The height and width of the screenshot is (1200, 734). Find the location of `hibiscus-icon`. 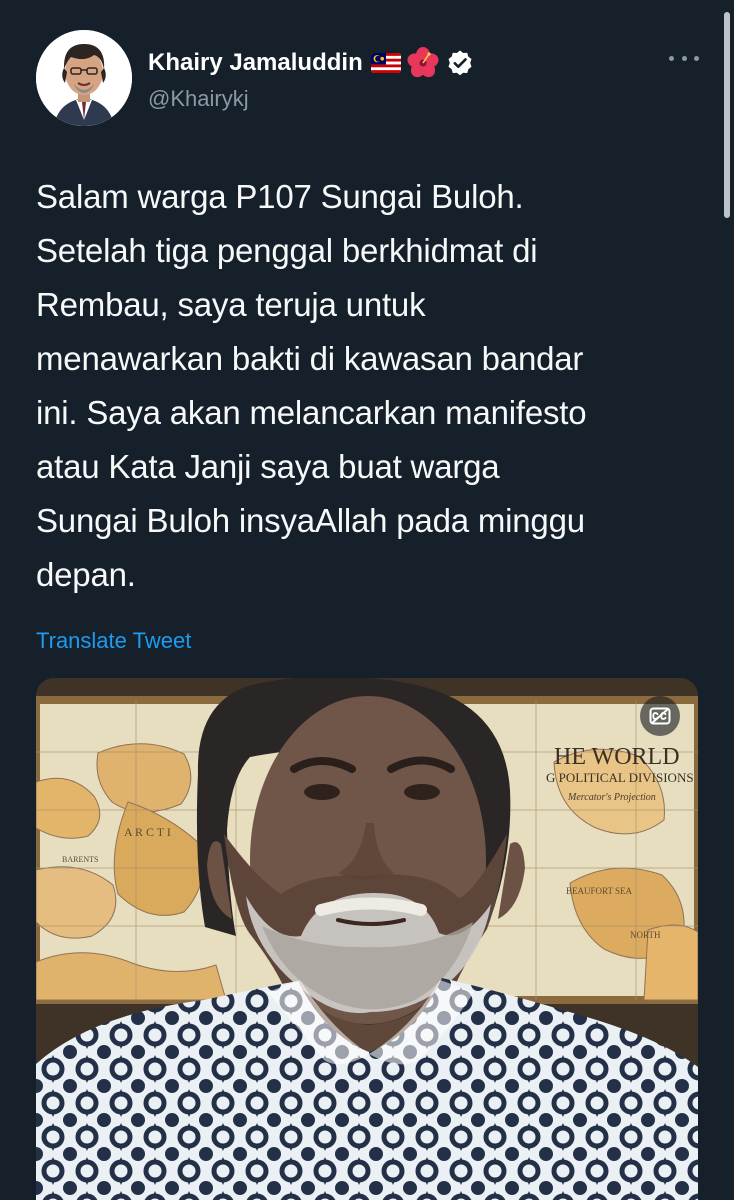

hibiscus-icon is located at coordinates (423, 63).